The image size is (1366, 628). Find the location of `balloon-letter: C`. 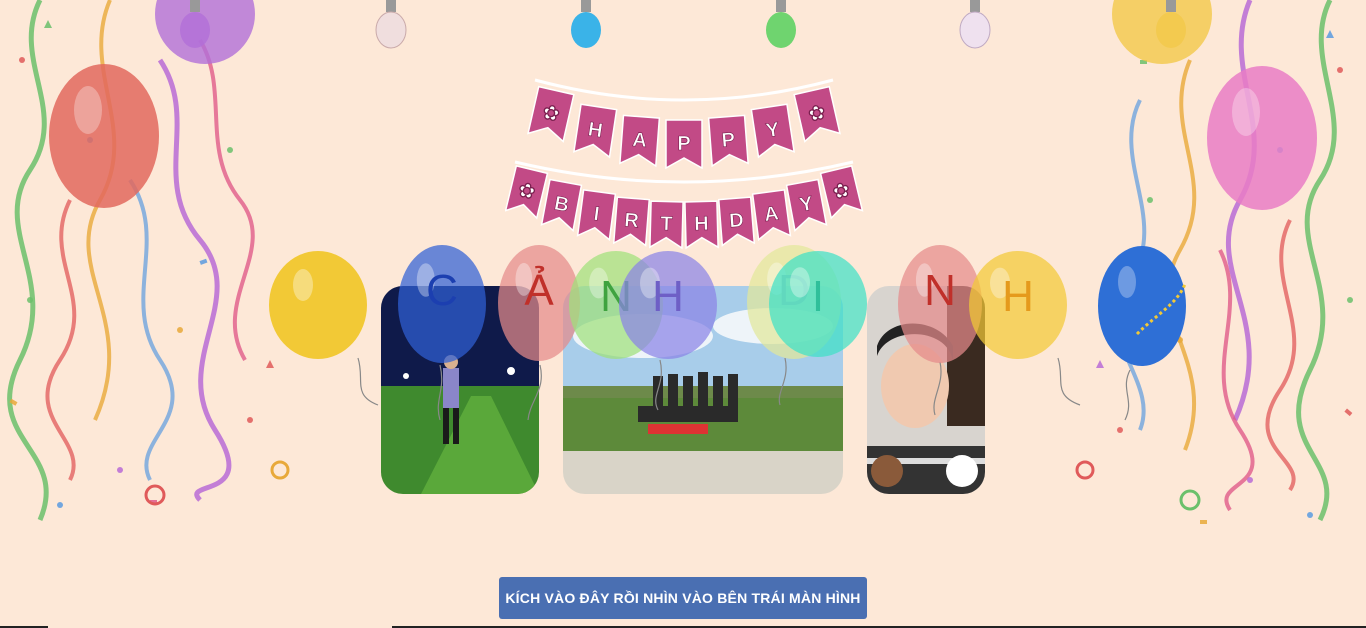

balloon-letter: C is located at coordinates (442, 290).